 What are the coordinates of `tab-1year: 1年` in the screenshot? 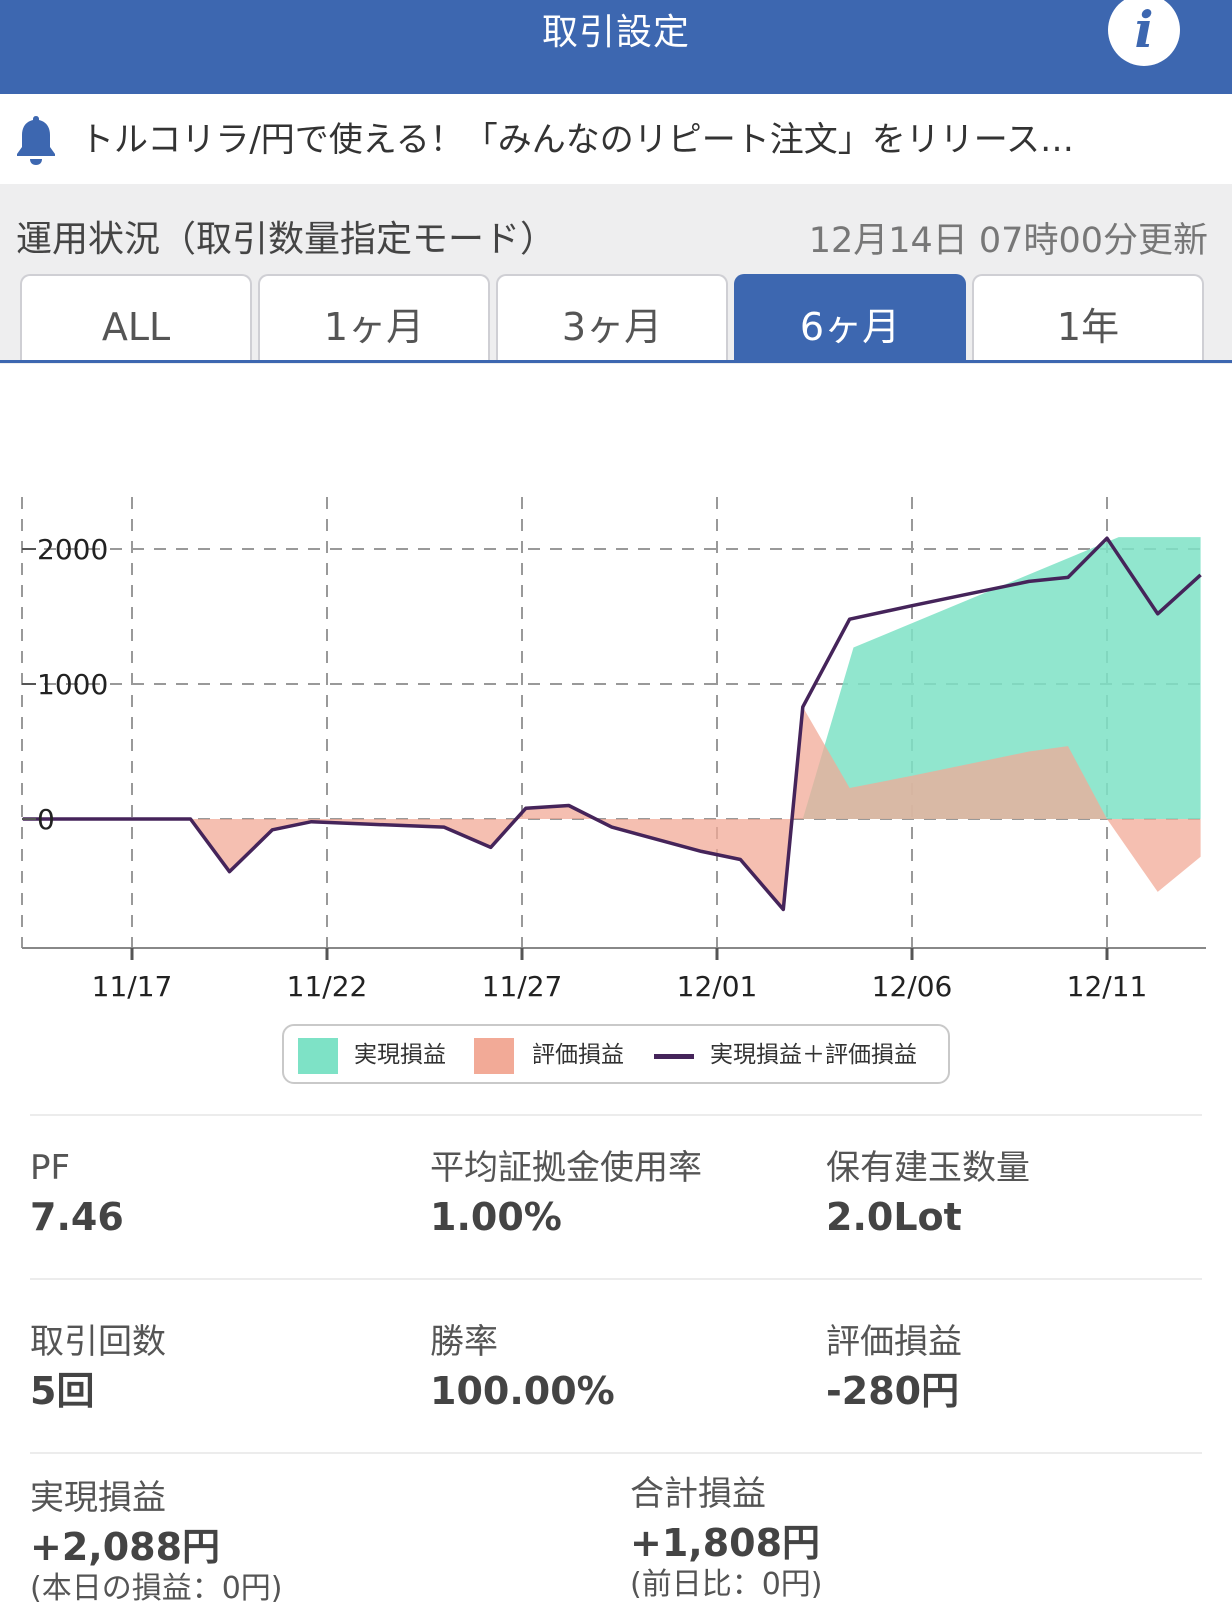 It's located at (1088, 318).